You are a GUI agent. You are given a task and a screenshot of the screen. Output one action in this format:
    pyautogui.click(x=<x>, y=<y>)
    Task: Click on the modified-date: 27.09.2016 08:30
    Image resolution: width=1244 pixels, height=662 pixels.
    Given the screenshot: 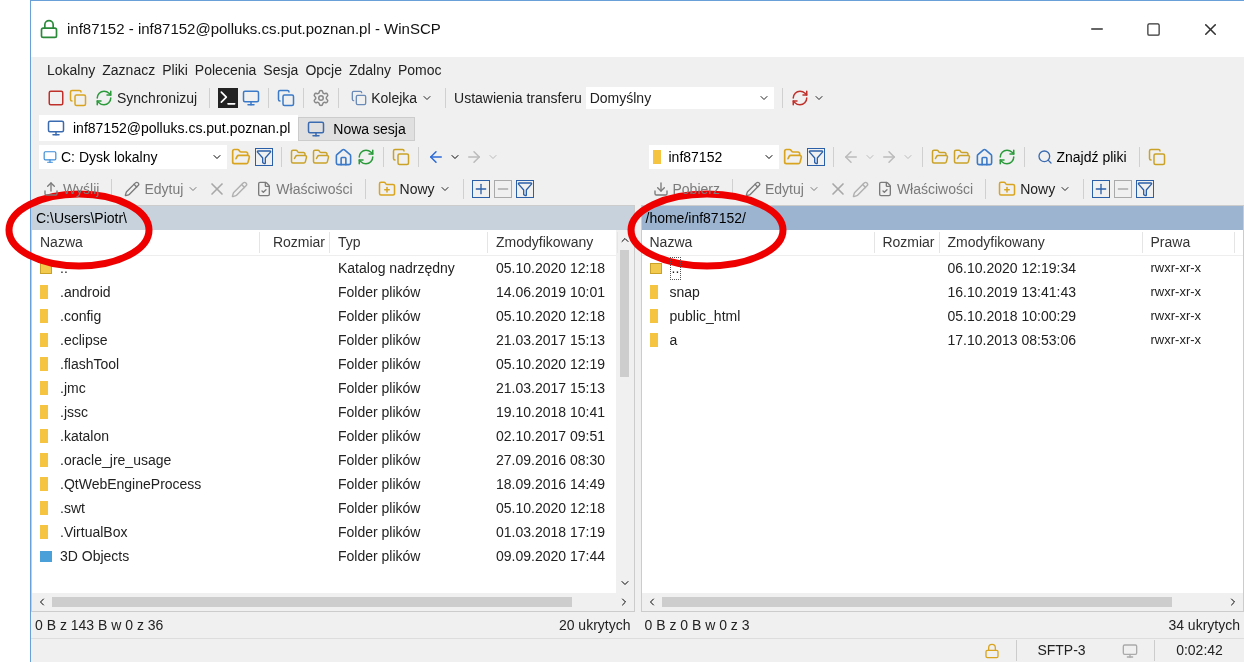 What is the action you would take?
    pyautogui.click(x=550, y=460)
    